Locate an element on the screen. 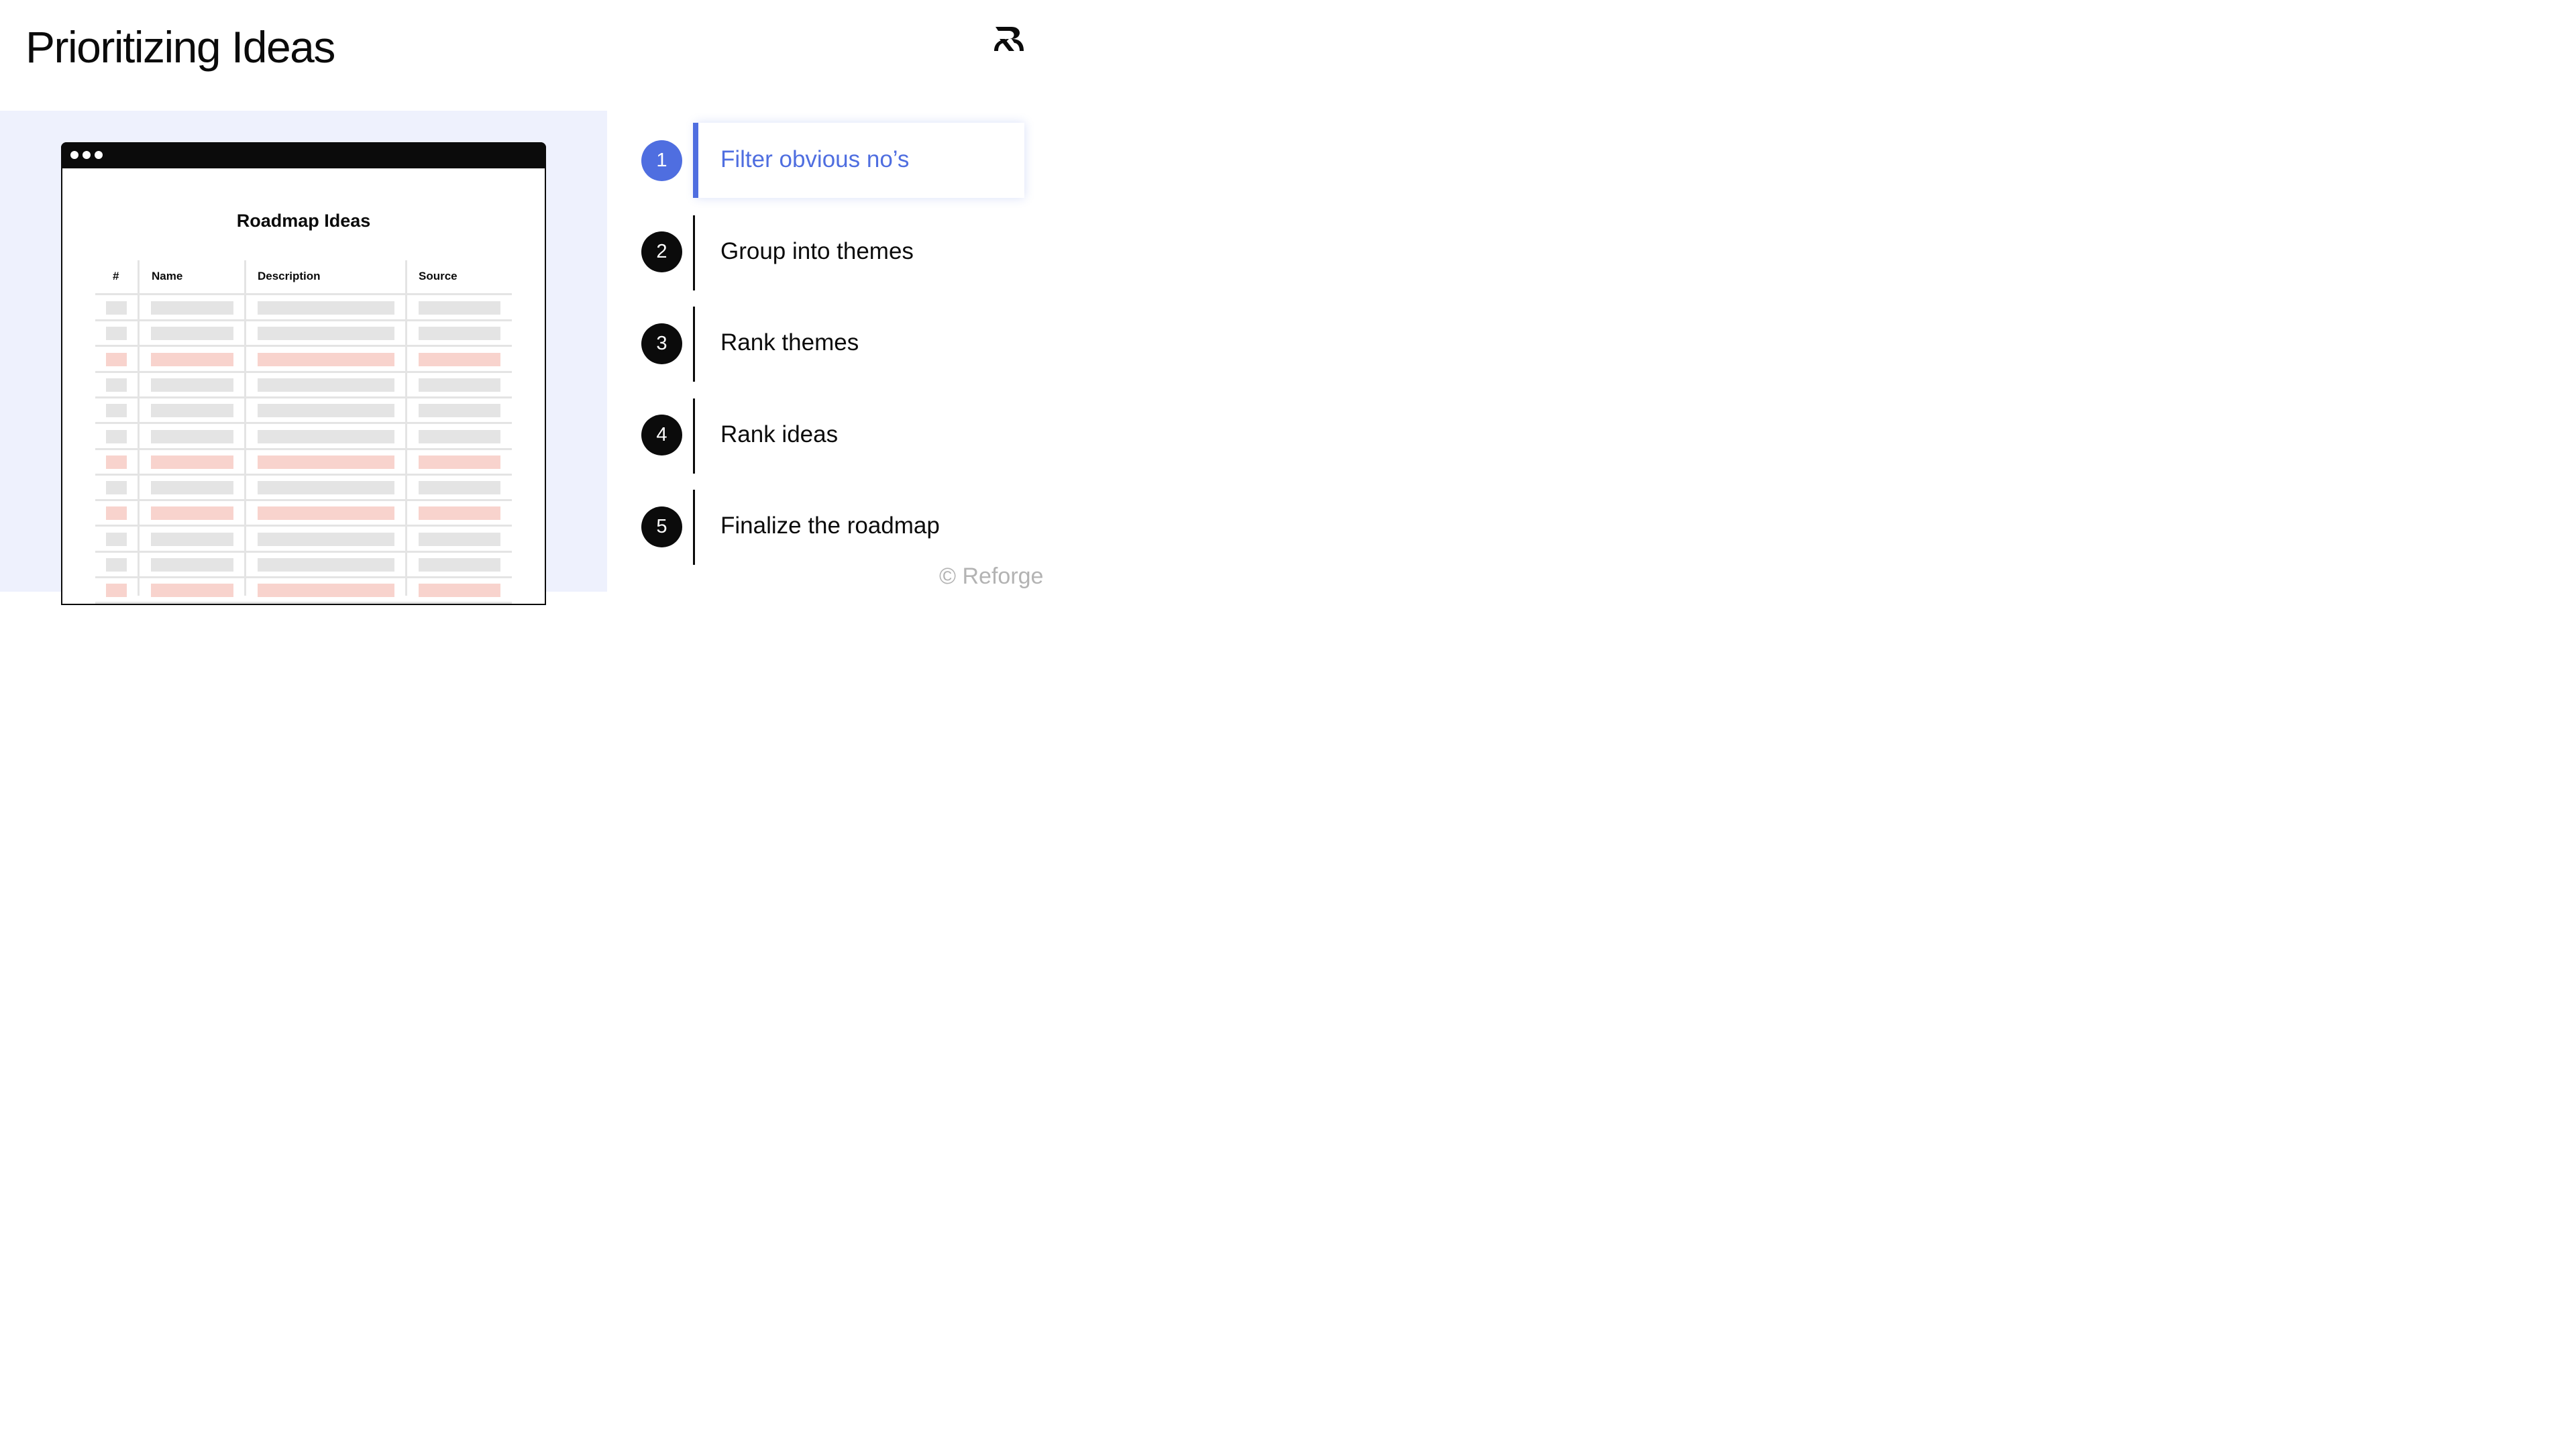 This screenshot has width=2576, height=1449. document-title: Roadmap Ideas is located at coordinates (303, 221).